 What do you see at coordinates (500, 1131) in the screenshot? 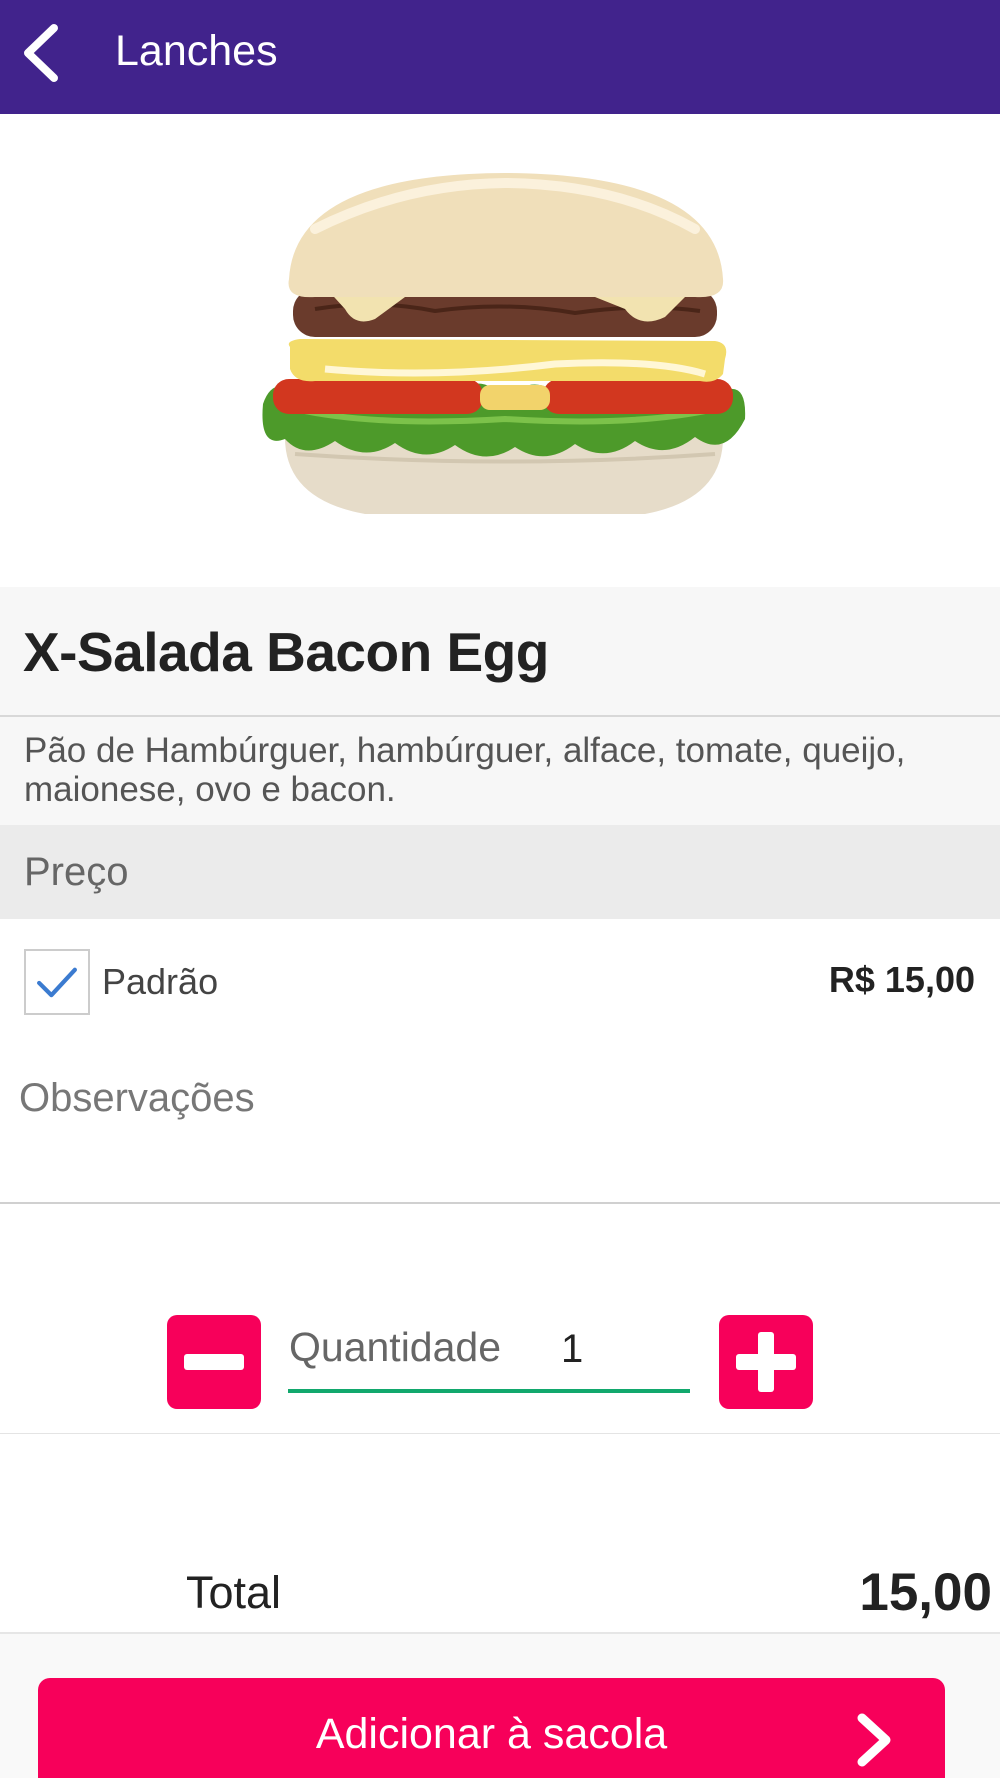
I see `notes-field: Observações` at bounding box center [500, 1131].